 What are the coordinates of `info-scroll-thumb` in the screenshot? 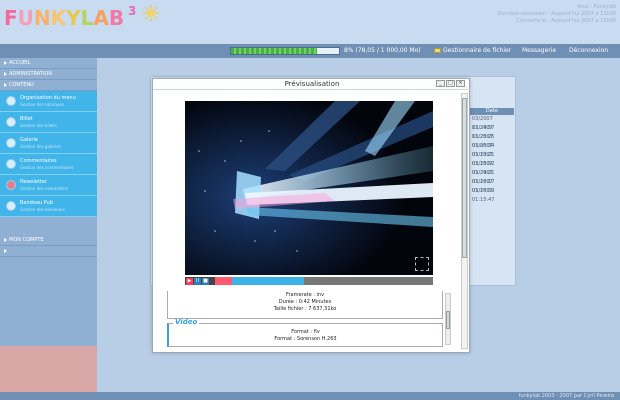 It's located at (448, 320).